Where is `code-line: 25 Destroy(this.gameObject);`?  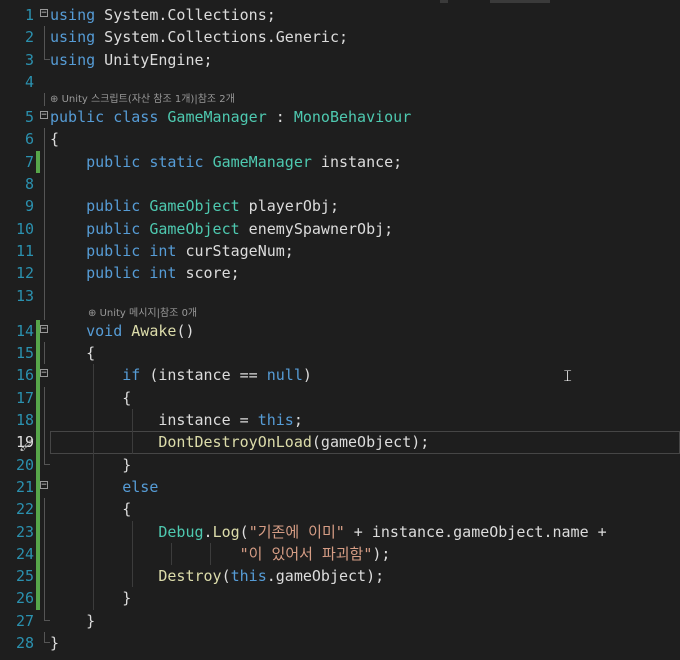
code-line: 25 Destroy(this.gameObject); is located at coordinates (340, 576).